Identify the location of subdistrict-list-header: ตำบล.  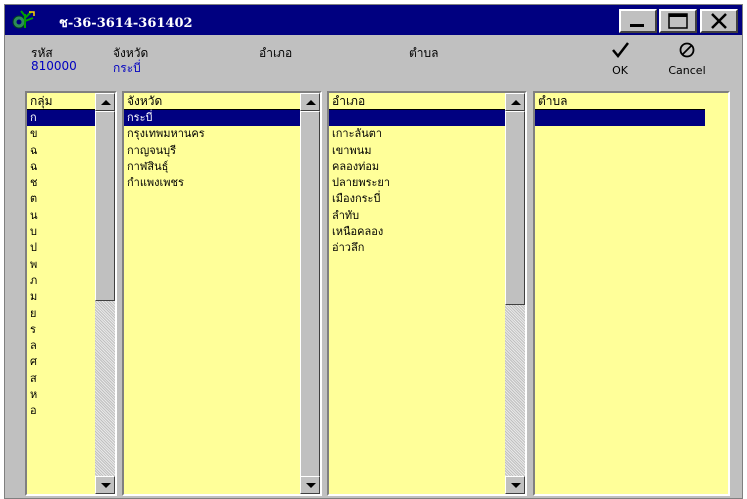
(620, 101).